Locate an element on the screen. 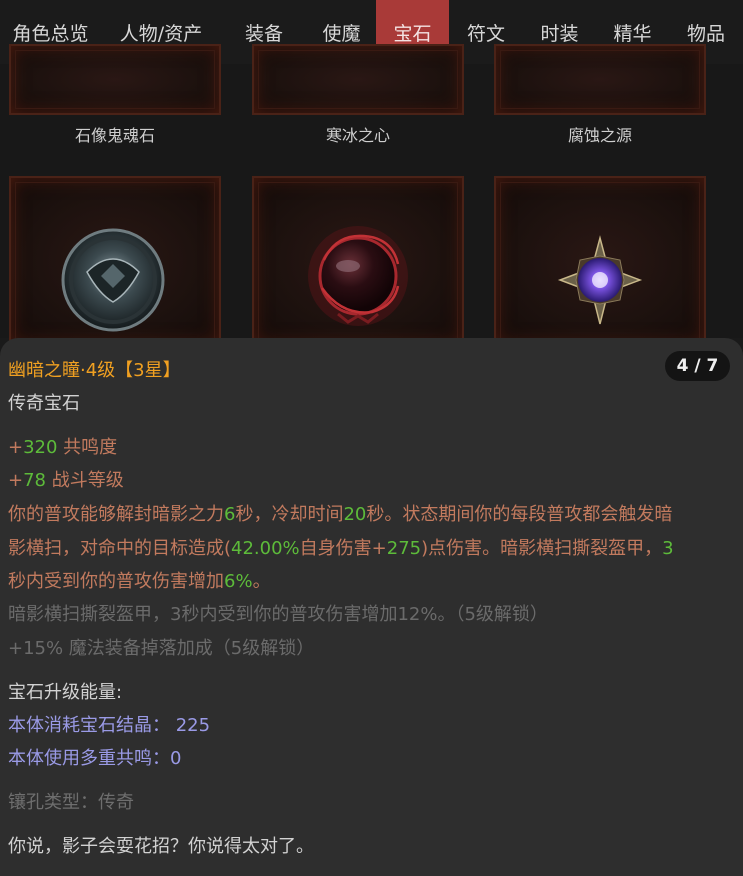  effect-value: 6 is located at coordinates (230, 514).